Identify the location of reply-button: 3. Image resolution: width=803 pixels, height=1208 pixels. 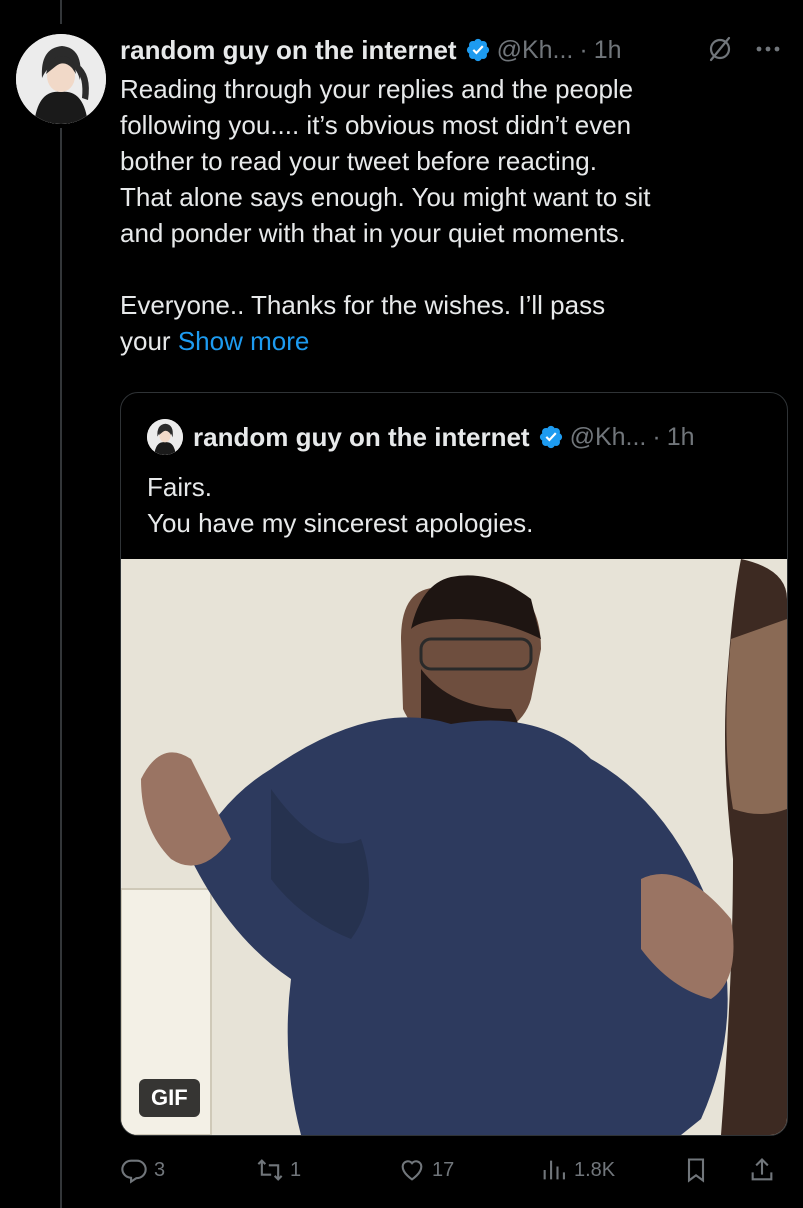
(142, 1170).